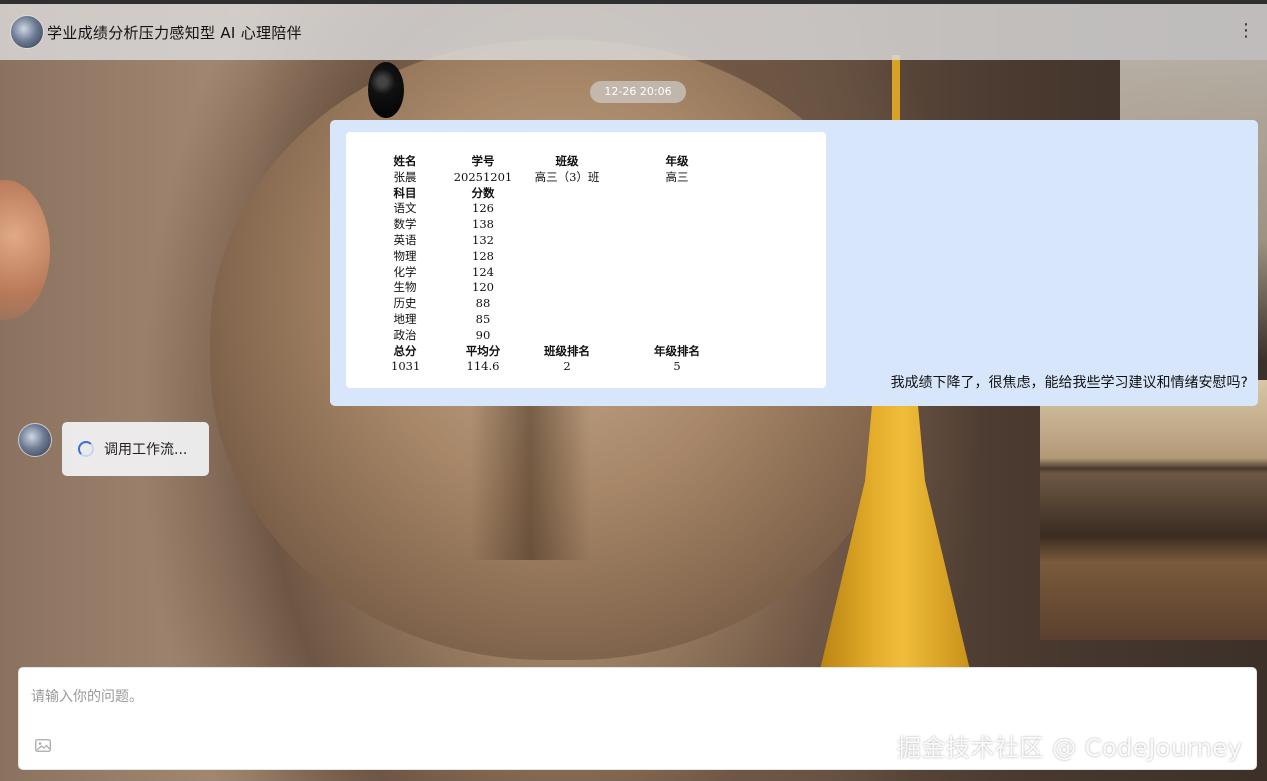 The width and height of the screenshot is (1267, 781). I want to click on score-sheet-row: 英语 132, so click(569, 241).